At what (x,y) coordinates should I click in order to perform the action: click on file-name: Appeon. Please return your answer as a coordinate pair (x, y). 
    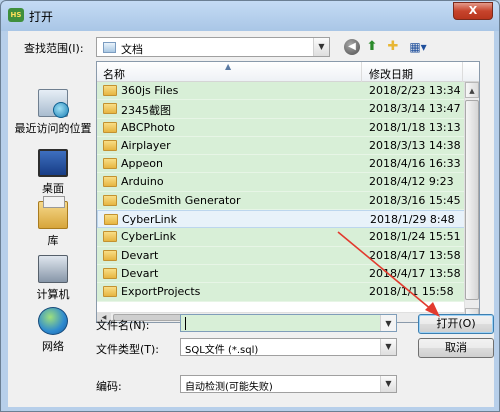
    Looking at the image, I should click on (142, 164).